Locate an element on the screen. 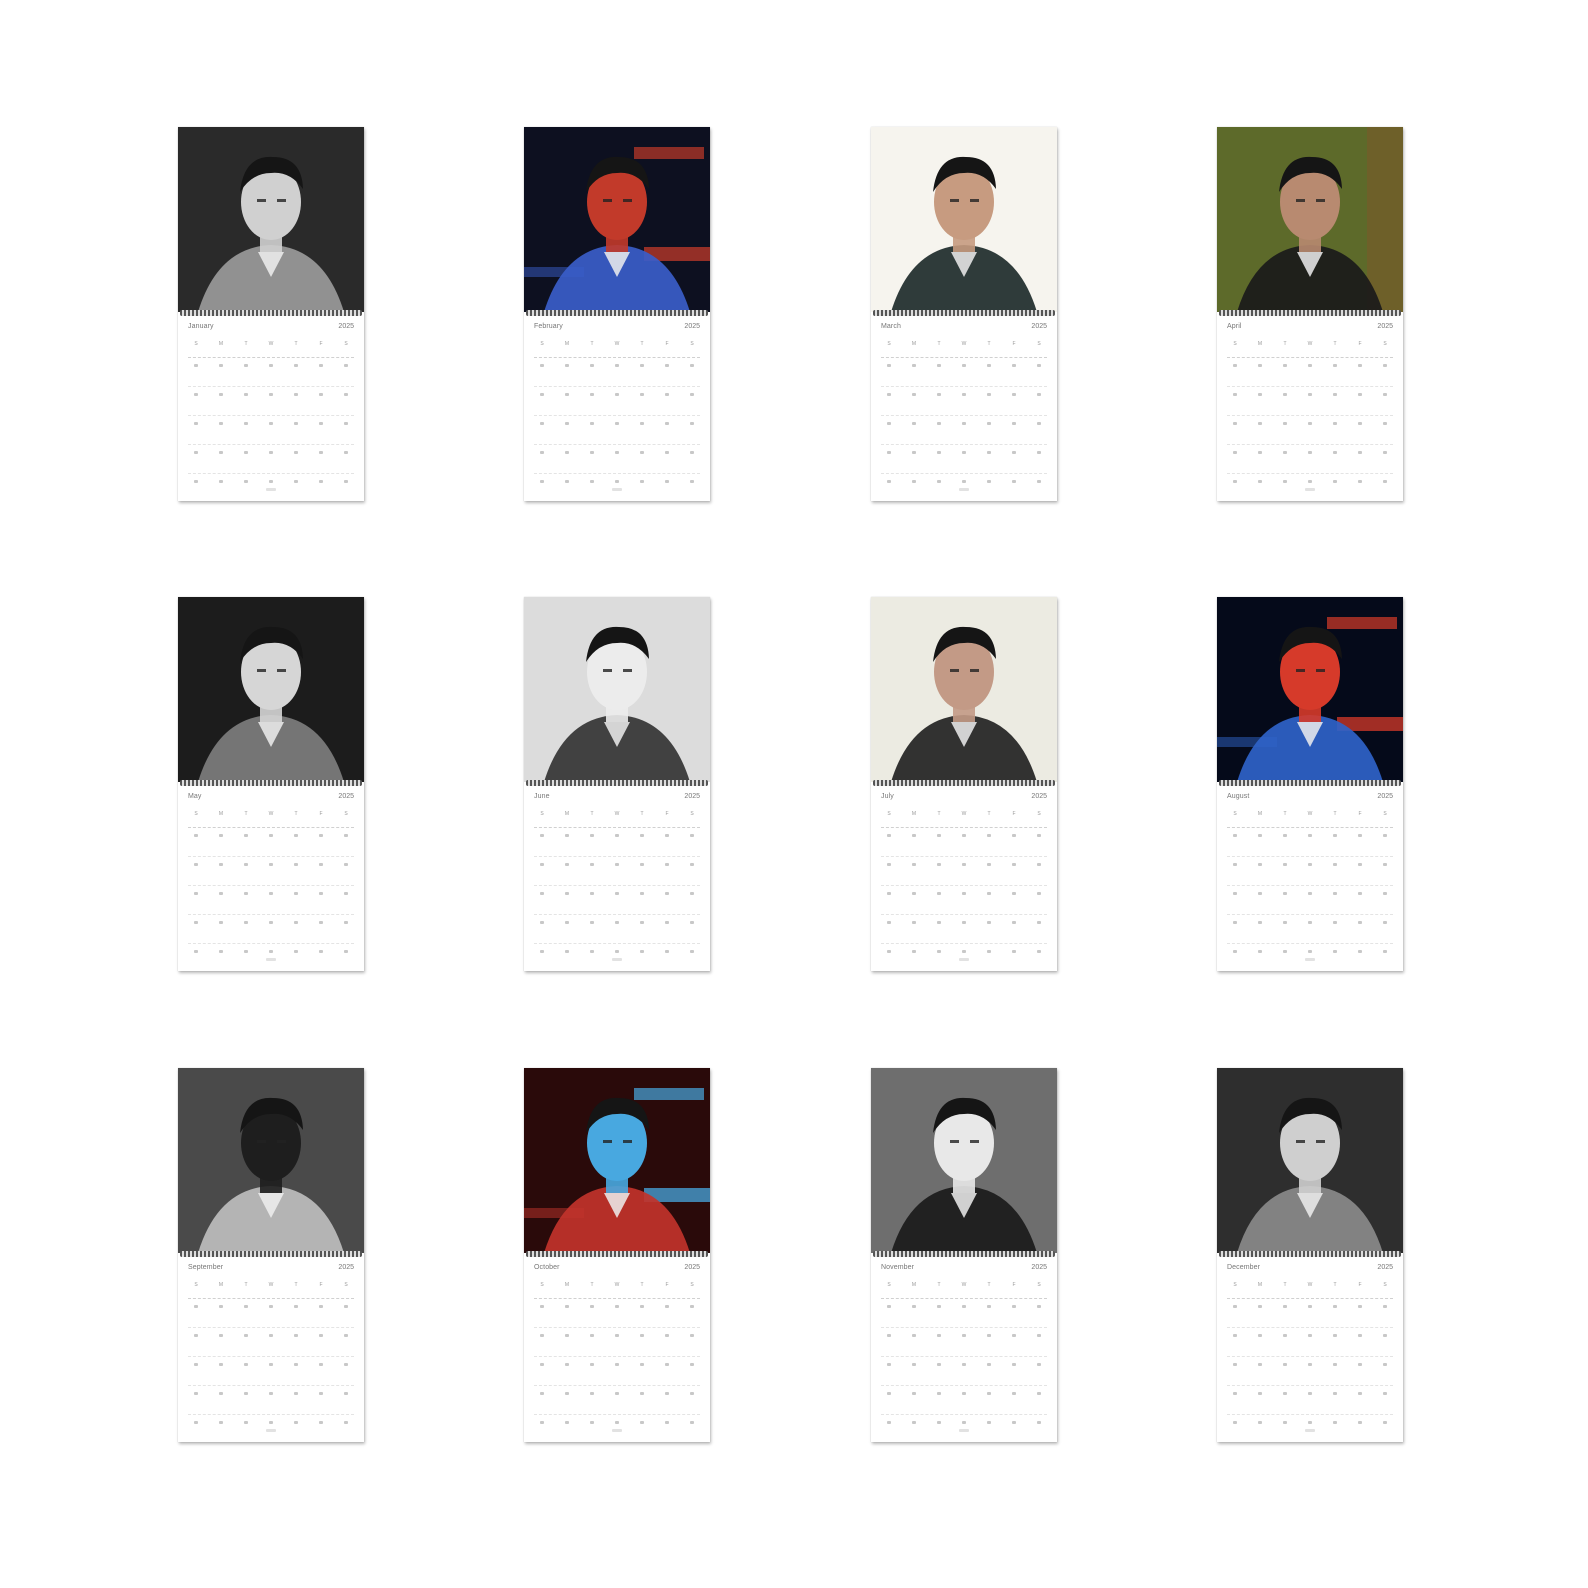 The width and height of the screenshot is (1588, 1588). date-grid is located at coordinates (617, 429).